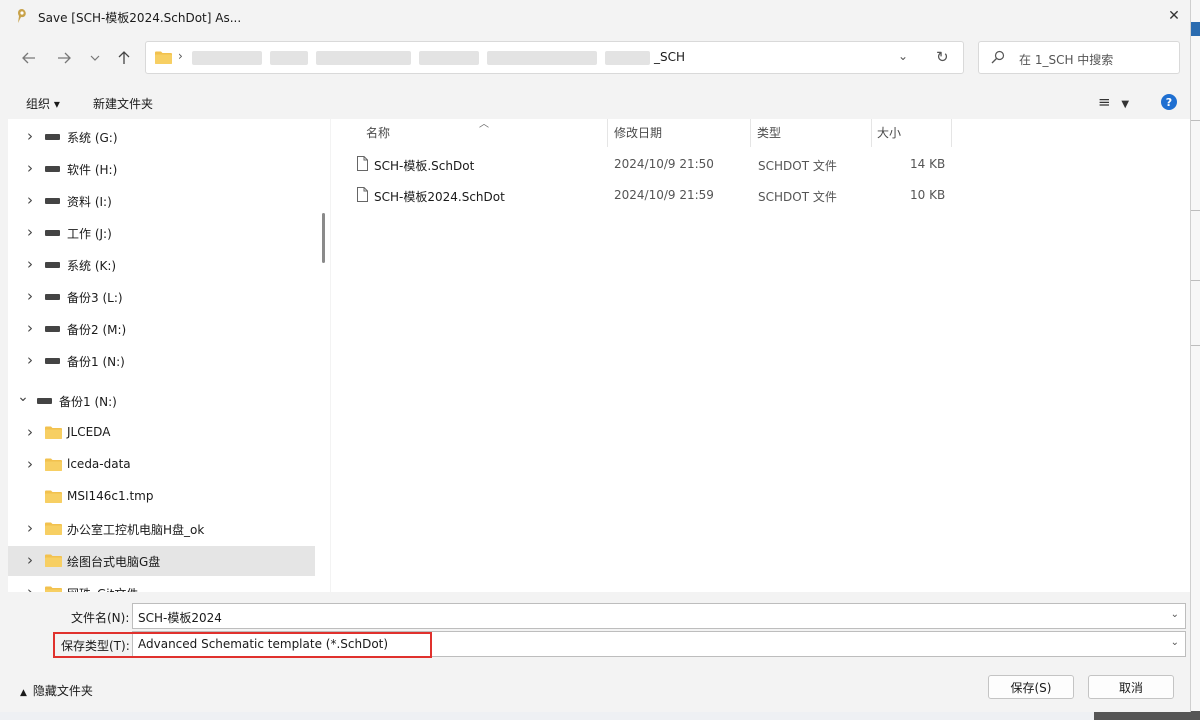 The image size is (1200, 720). What do you see at coordinates (161, 401) in the screenshot?
I see `nav-item: ⌄ 备份1 (N:)` at bounding box center [161, 401].